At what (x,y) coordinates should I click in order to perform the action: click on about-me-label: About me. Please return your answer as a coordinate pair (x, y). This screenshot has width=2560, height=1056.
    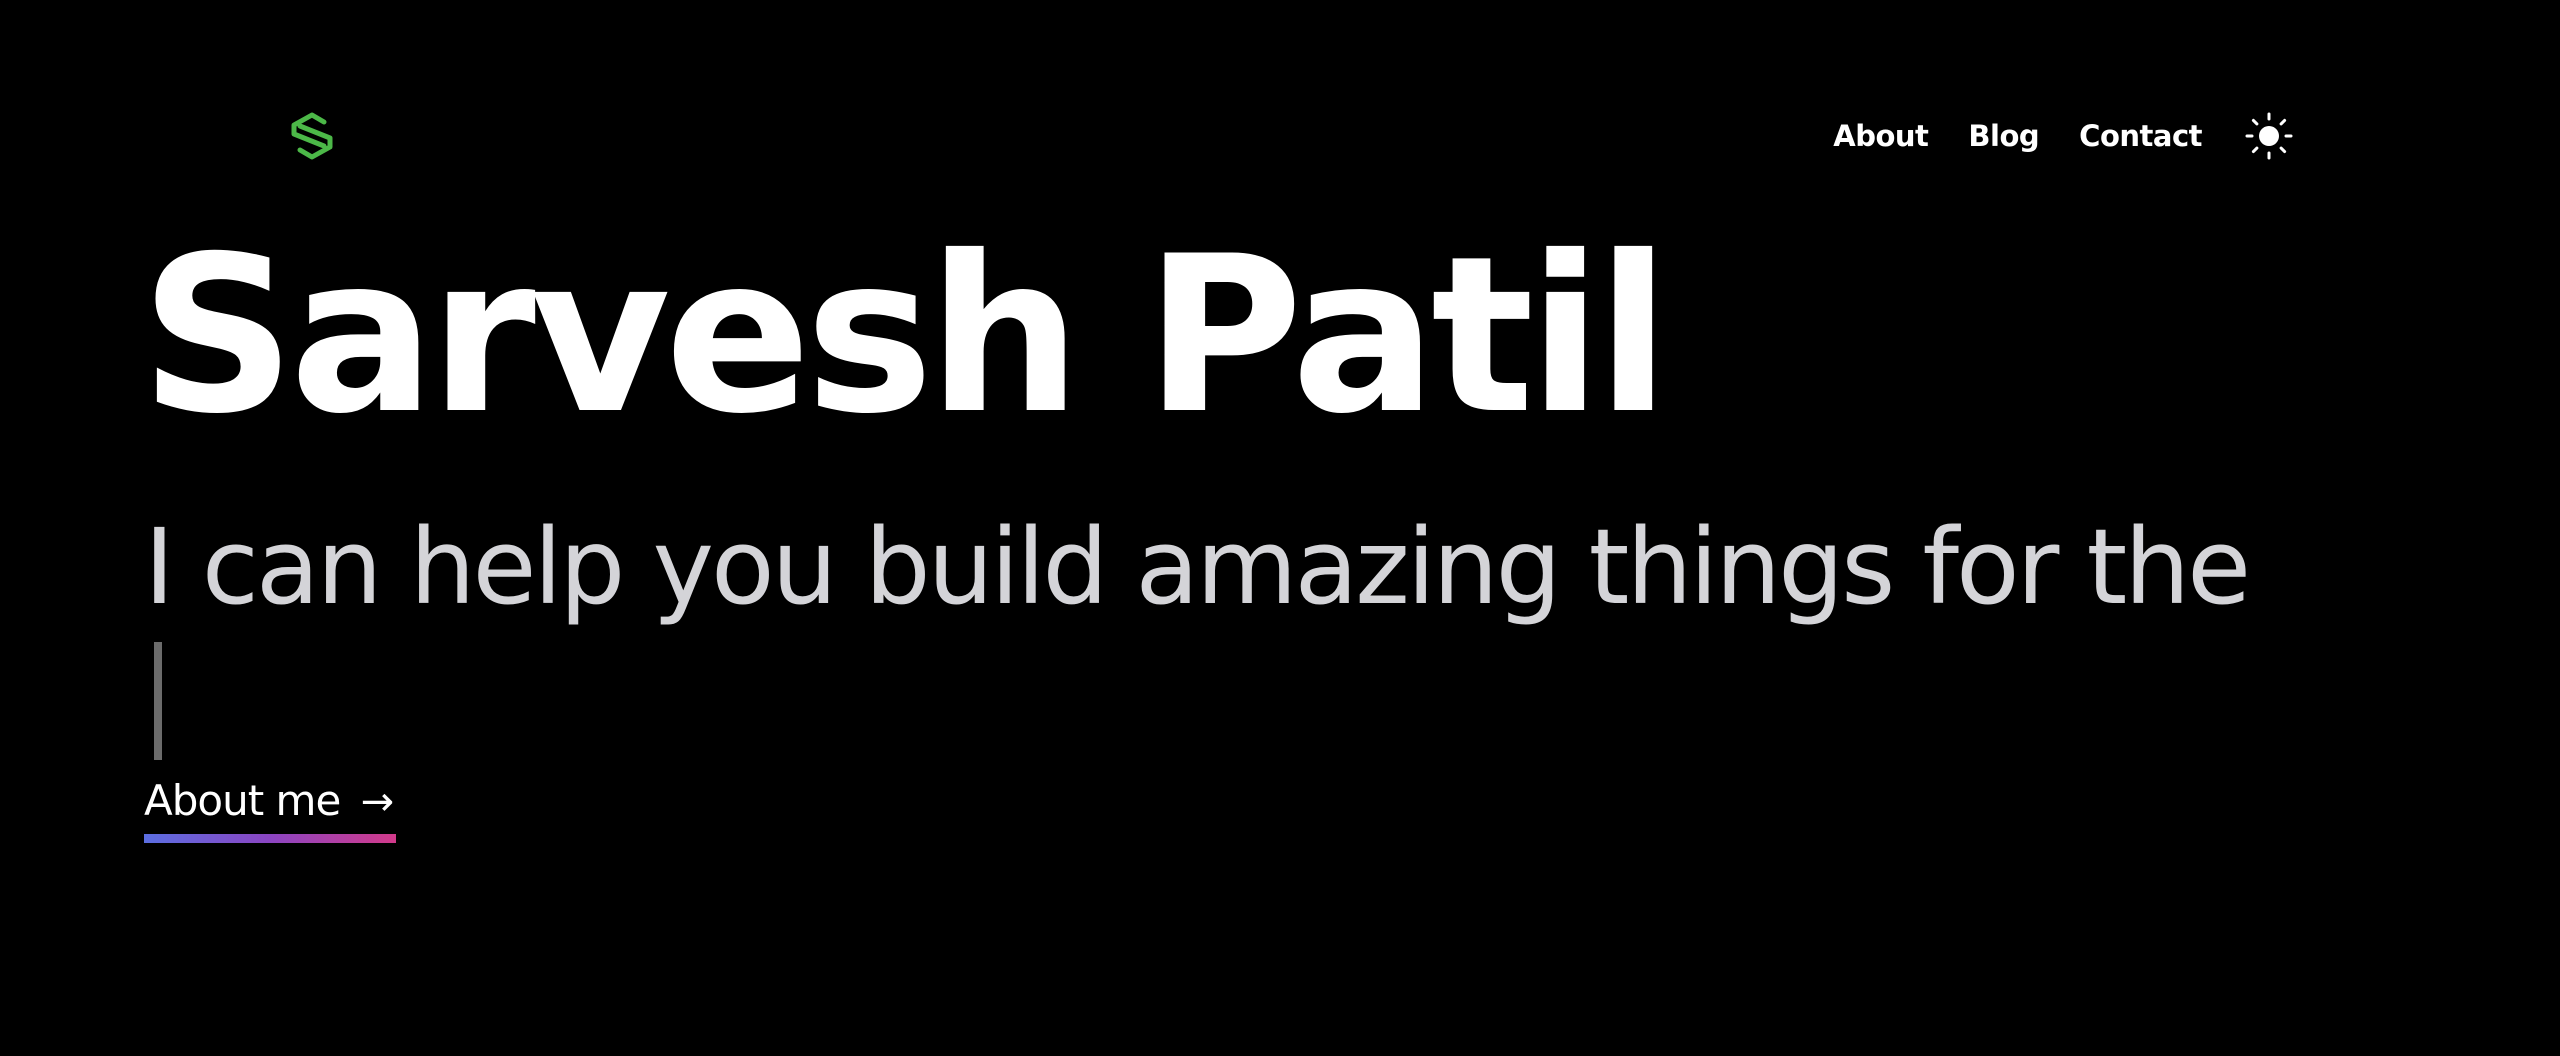
    Looking at the image, I should click on (242, 800).